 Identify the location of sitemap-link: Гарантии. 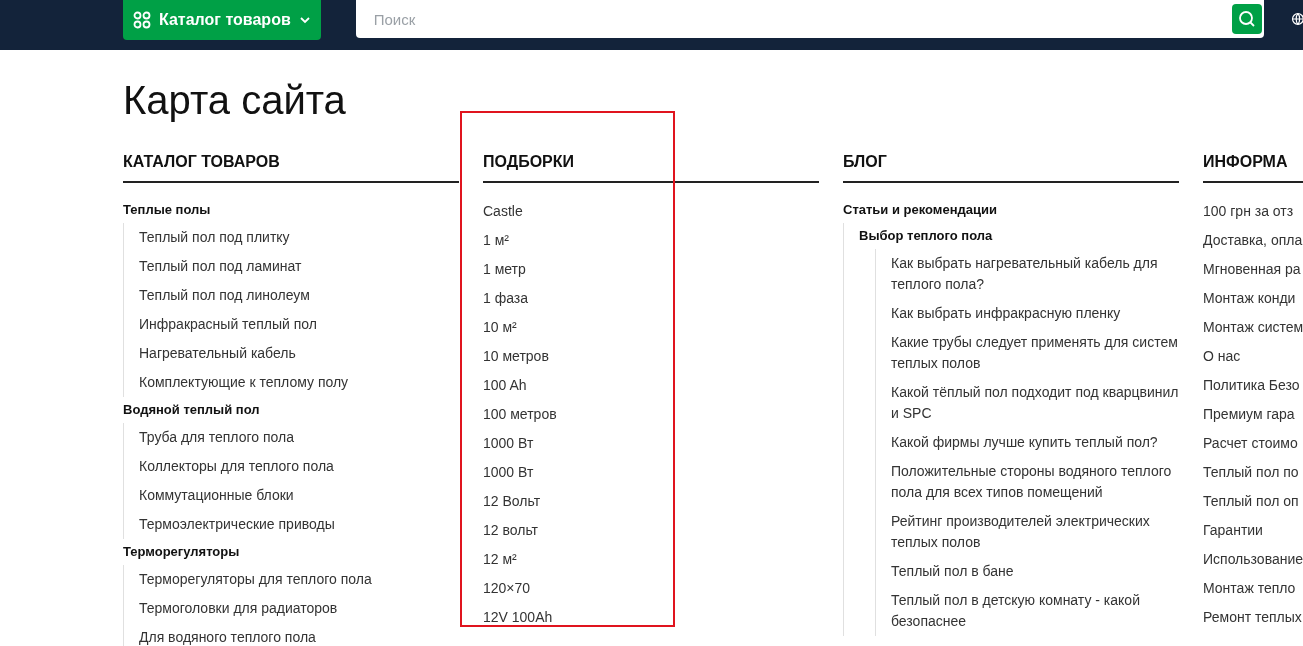
(1253, 530).